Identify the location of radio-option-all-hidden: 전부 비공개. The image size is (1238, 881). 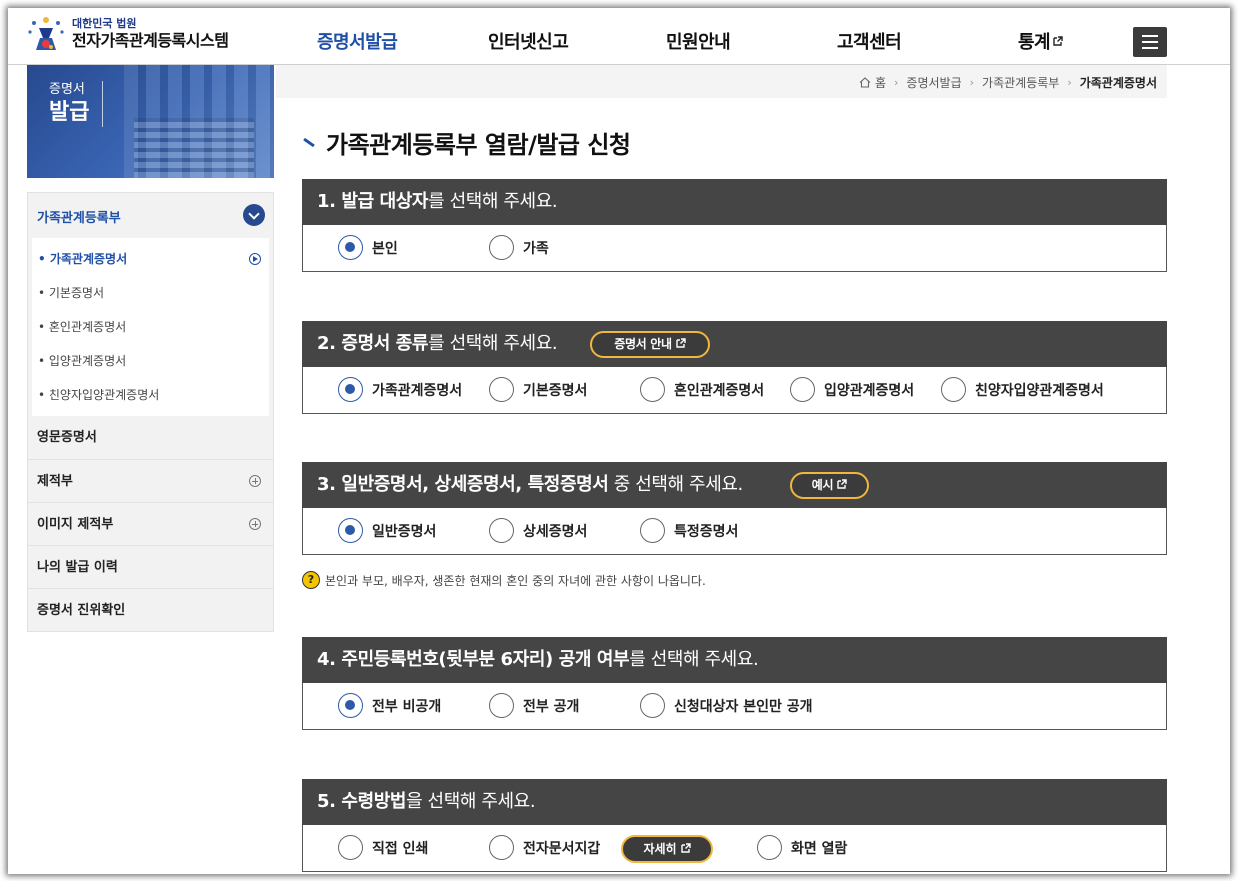
(389, 705).